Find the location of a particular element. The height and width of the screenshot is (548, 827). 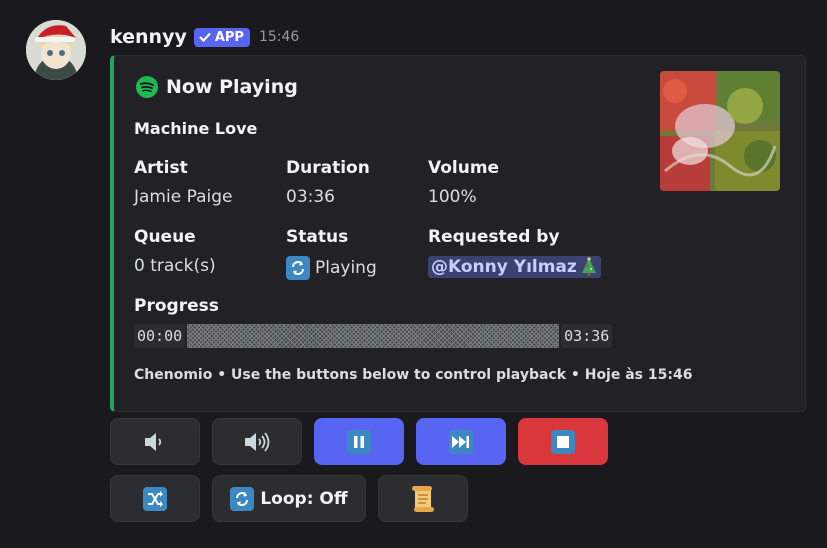

field-queue-name: Queue is located at coordinates (165, 237).